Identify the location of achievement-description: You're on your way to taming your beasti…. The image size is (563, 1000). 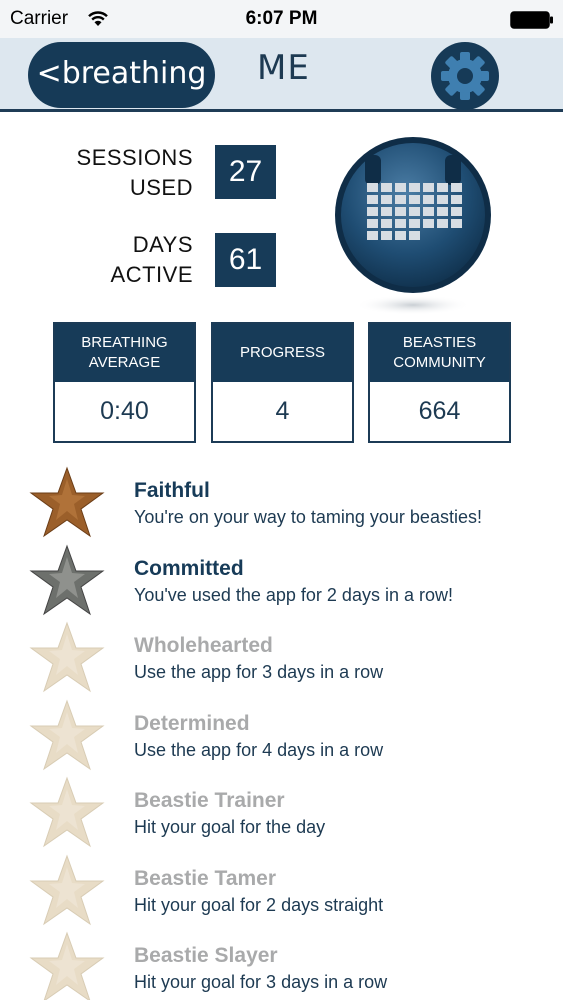
(308, 517).